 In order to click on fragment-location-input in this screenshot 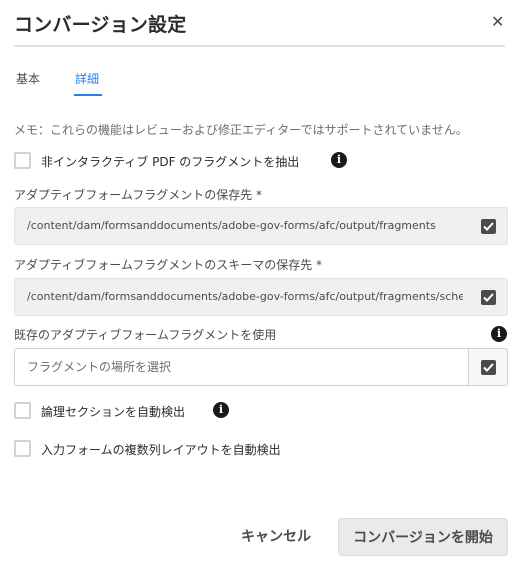, I will do `click(241, 367)`.